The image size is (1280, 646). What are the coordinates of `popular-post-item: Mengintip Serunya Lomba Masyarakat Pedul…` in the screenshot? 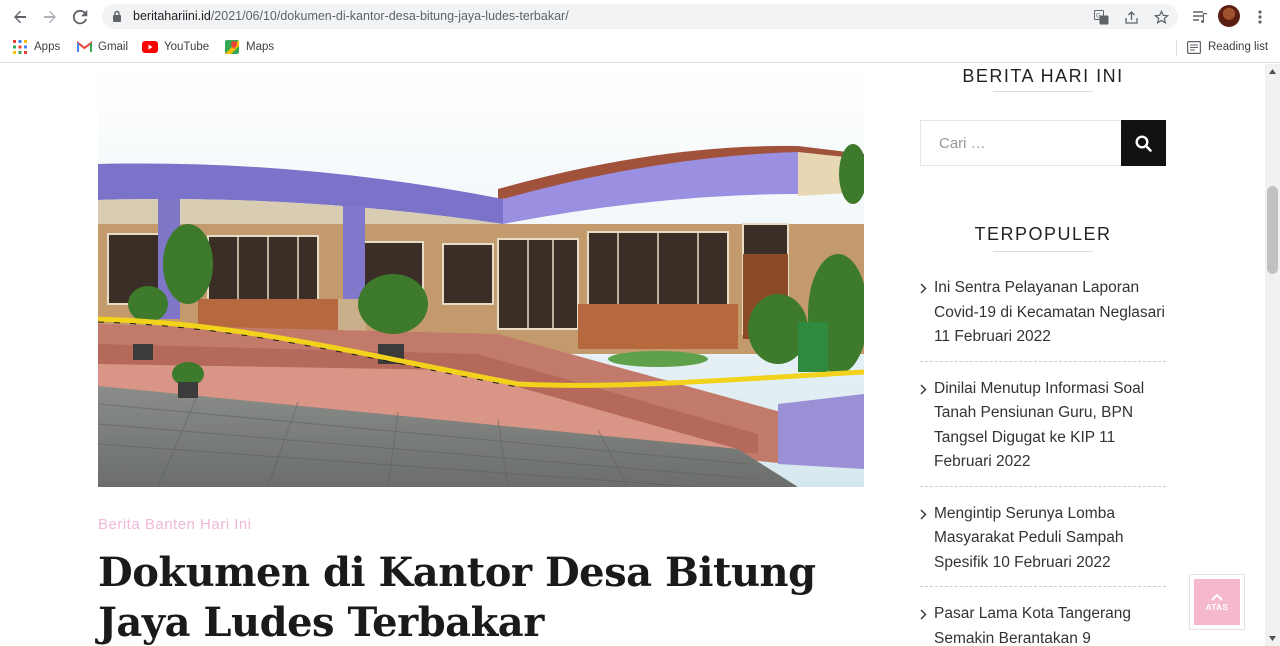 It's located at (1043, 543).